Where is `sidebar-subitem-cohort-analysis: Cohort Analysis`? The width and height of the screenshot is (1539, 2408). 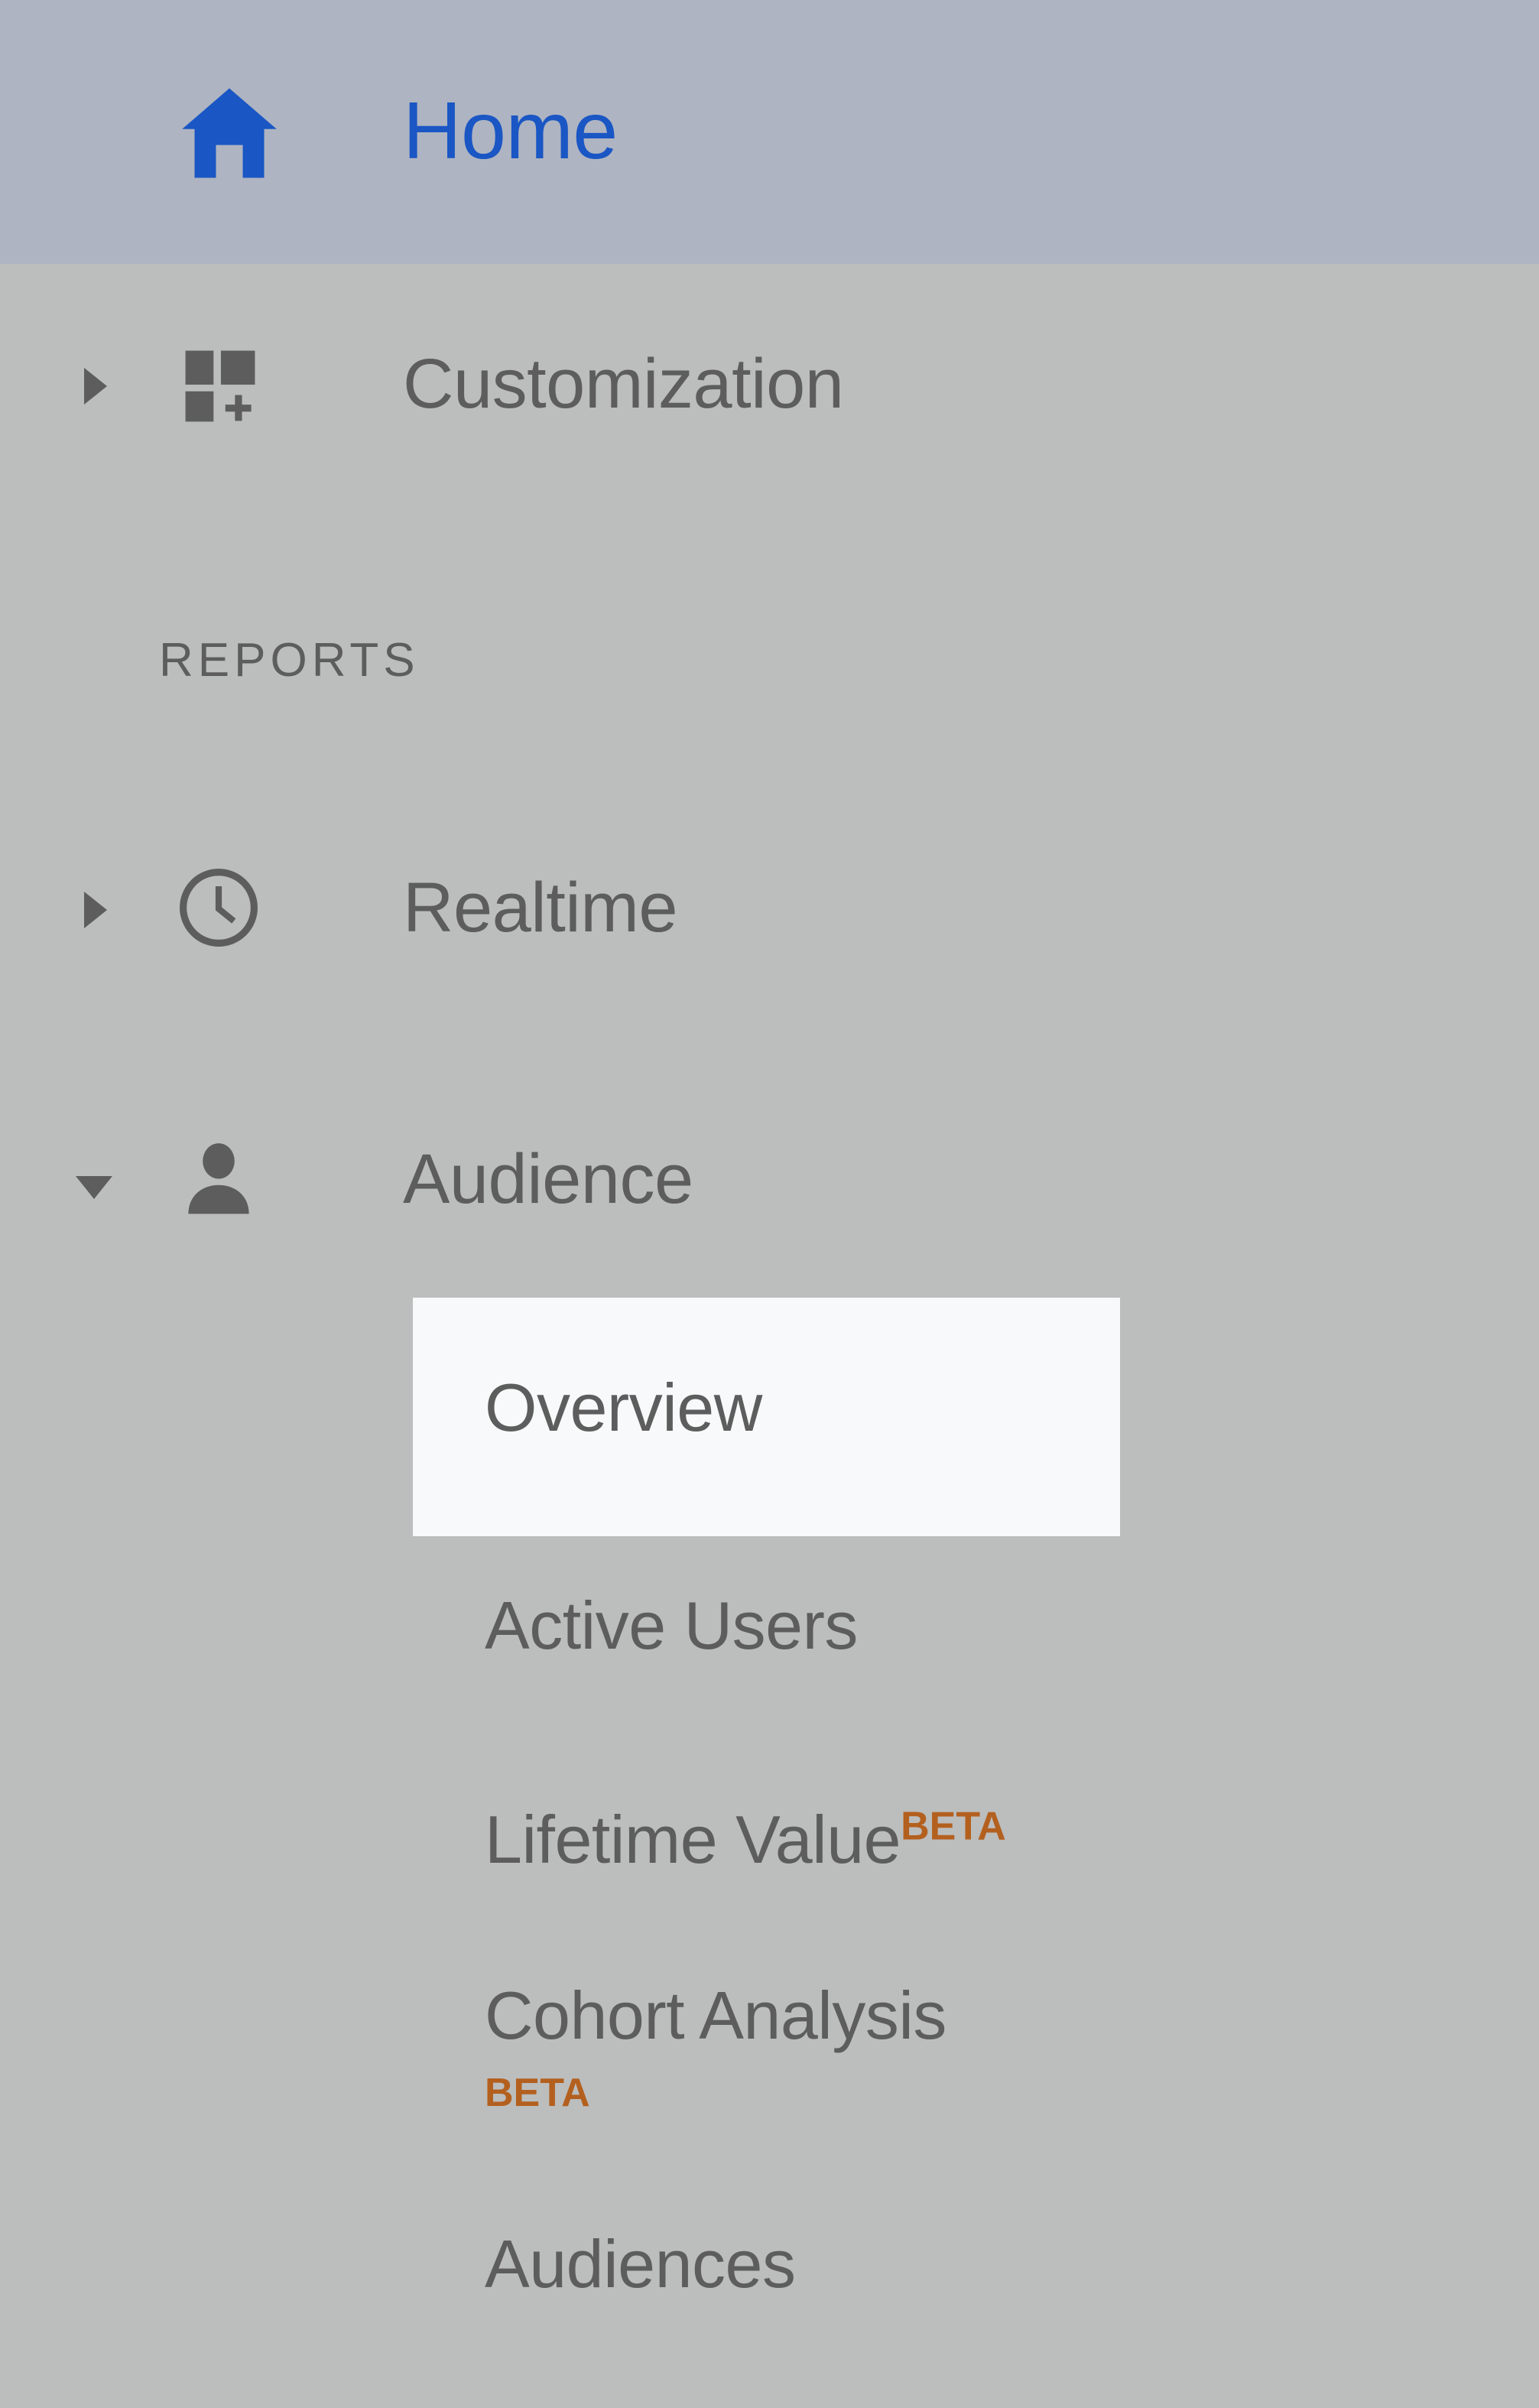 sidebar-subitem-cohort-analysis: Cohort Analysis is located at coordinates (715, 2016).